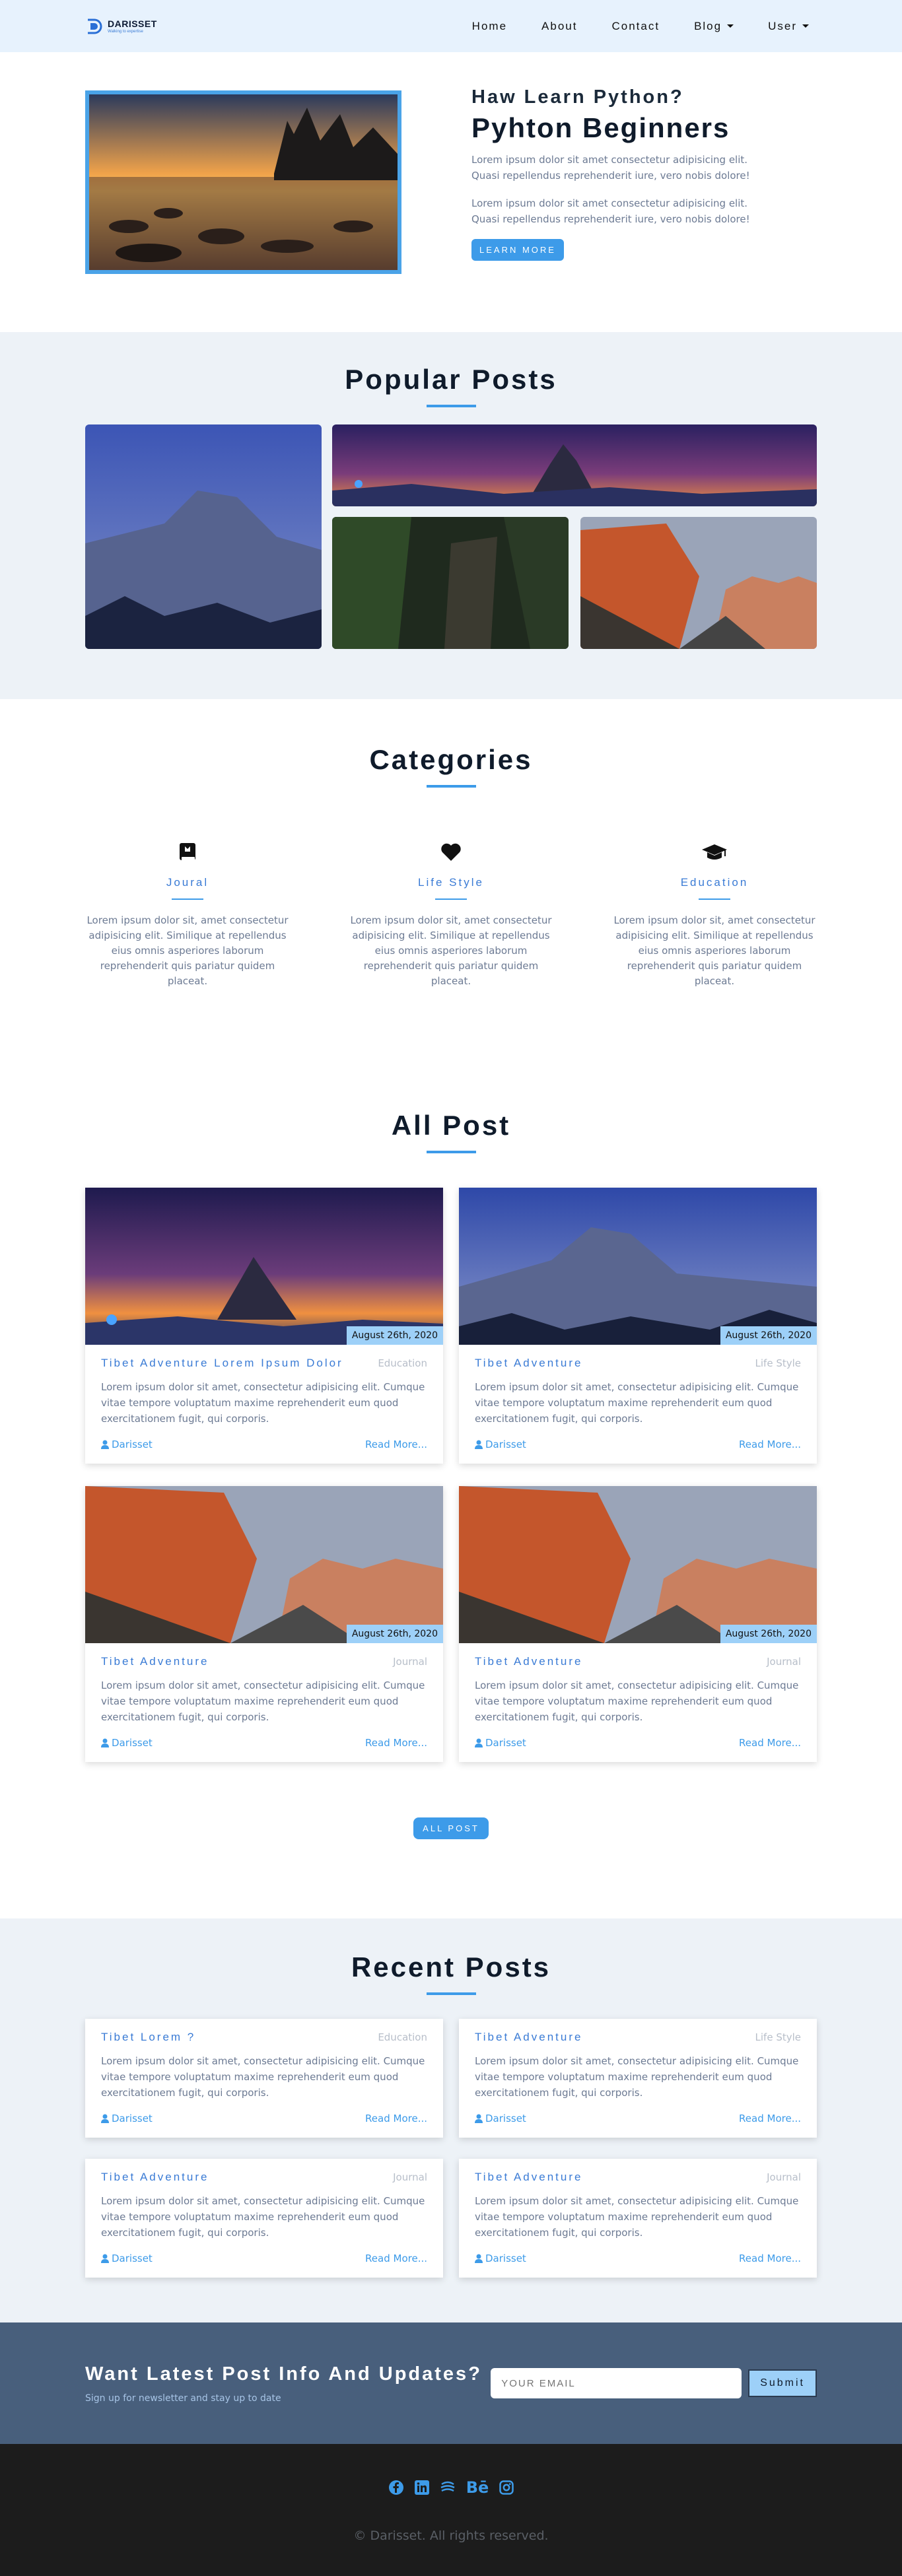 Image resolution: width=902 pixels, height=2576 pixels. I want to click on post-category: Education, so click(402, 1363).